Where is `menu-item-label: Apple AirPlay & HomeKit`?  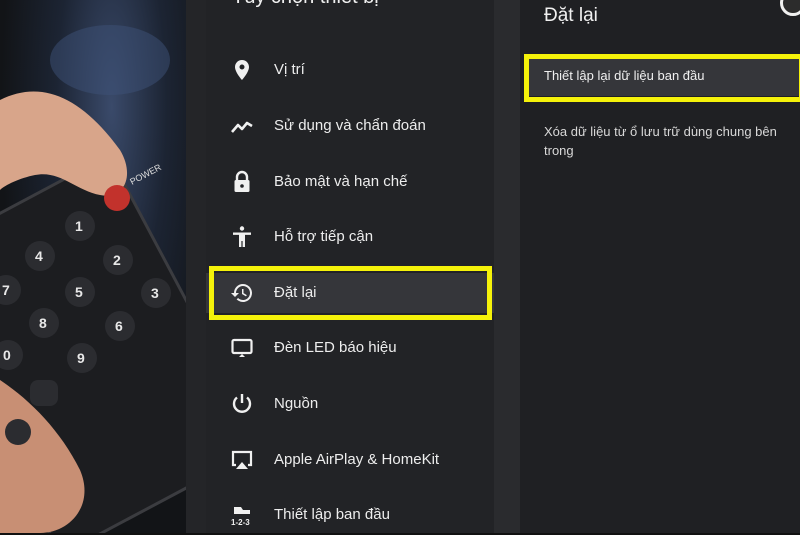 menu-item-label: Apple AirPlay & HomeKit is located at coordinates (357, 459).